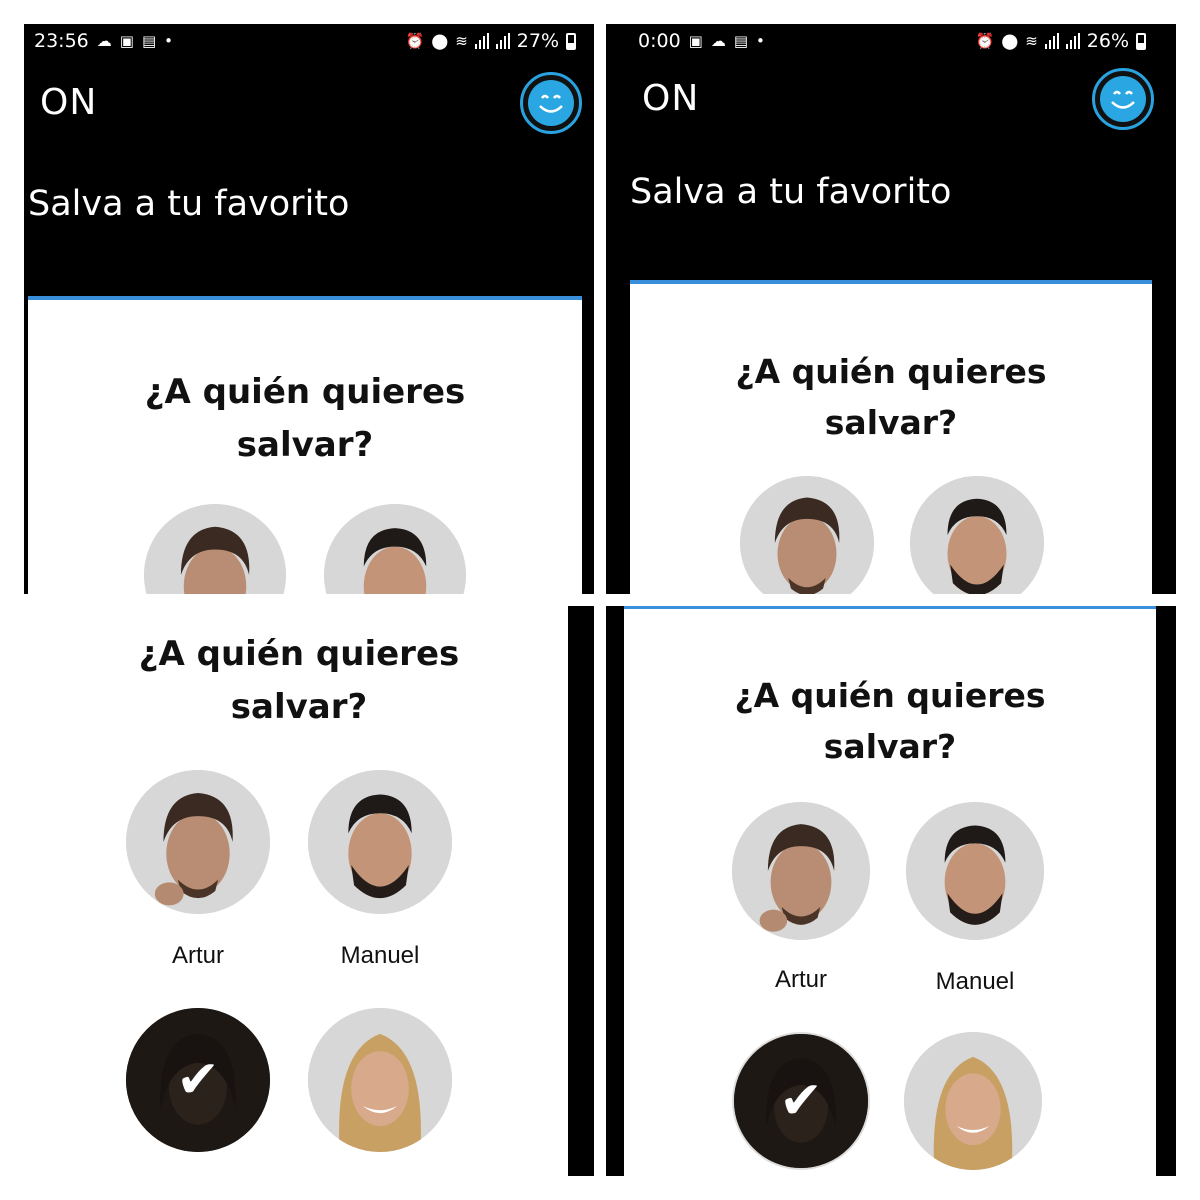 This screenshot has width=1200, height=1200. Describe the element at coordinates (61, 41) in the screenshot. I see `status-time: 23:56` at that location.